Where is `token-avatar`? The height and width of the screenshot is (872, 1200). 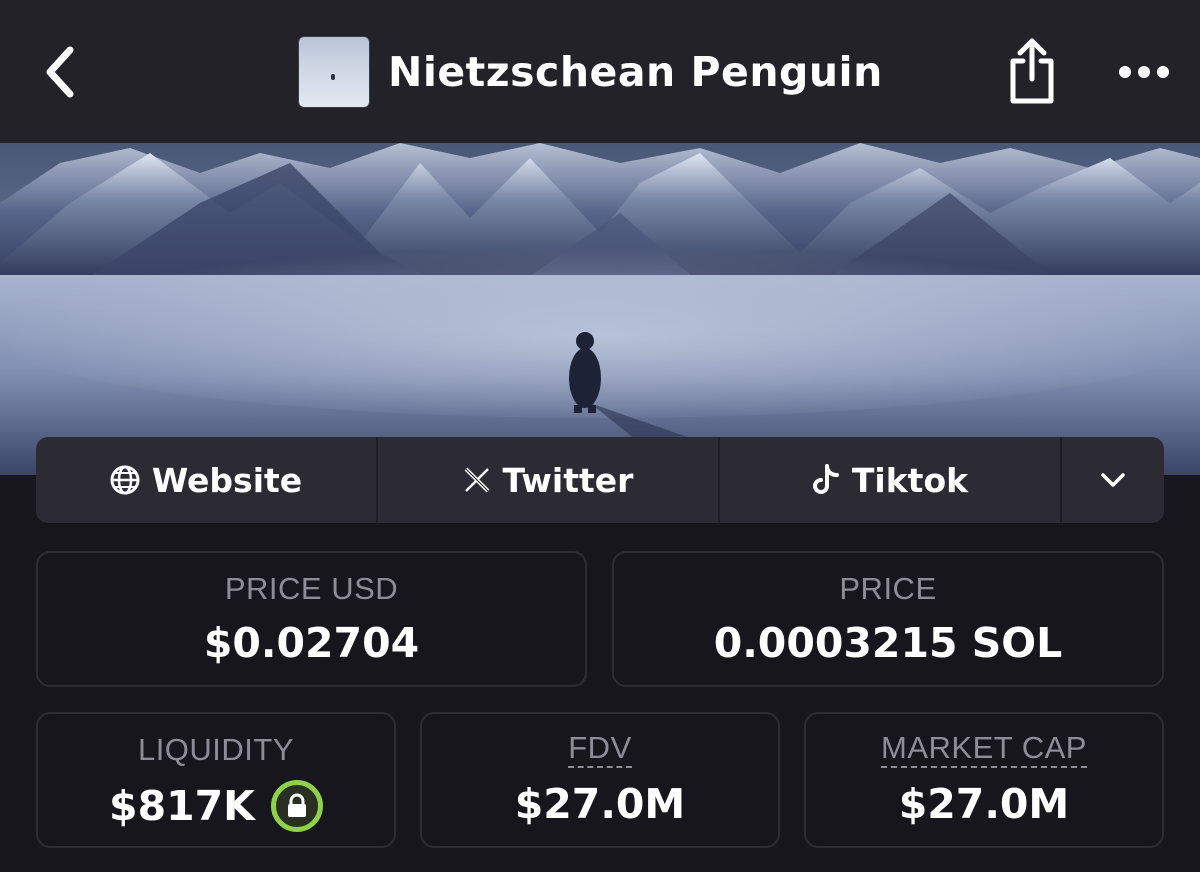
token-avatar is located at coordinates (334, 72).